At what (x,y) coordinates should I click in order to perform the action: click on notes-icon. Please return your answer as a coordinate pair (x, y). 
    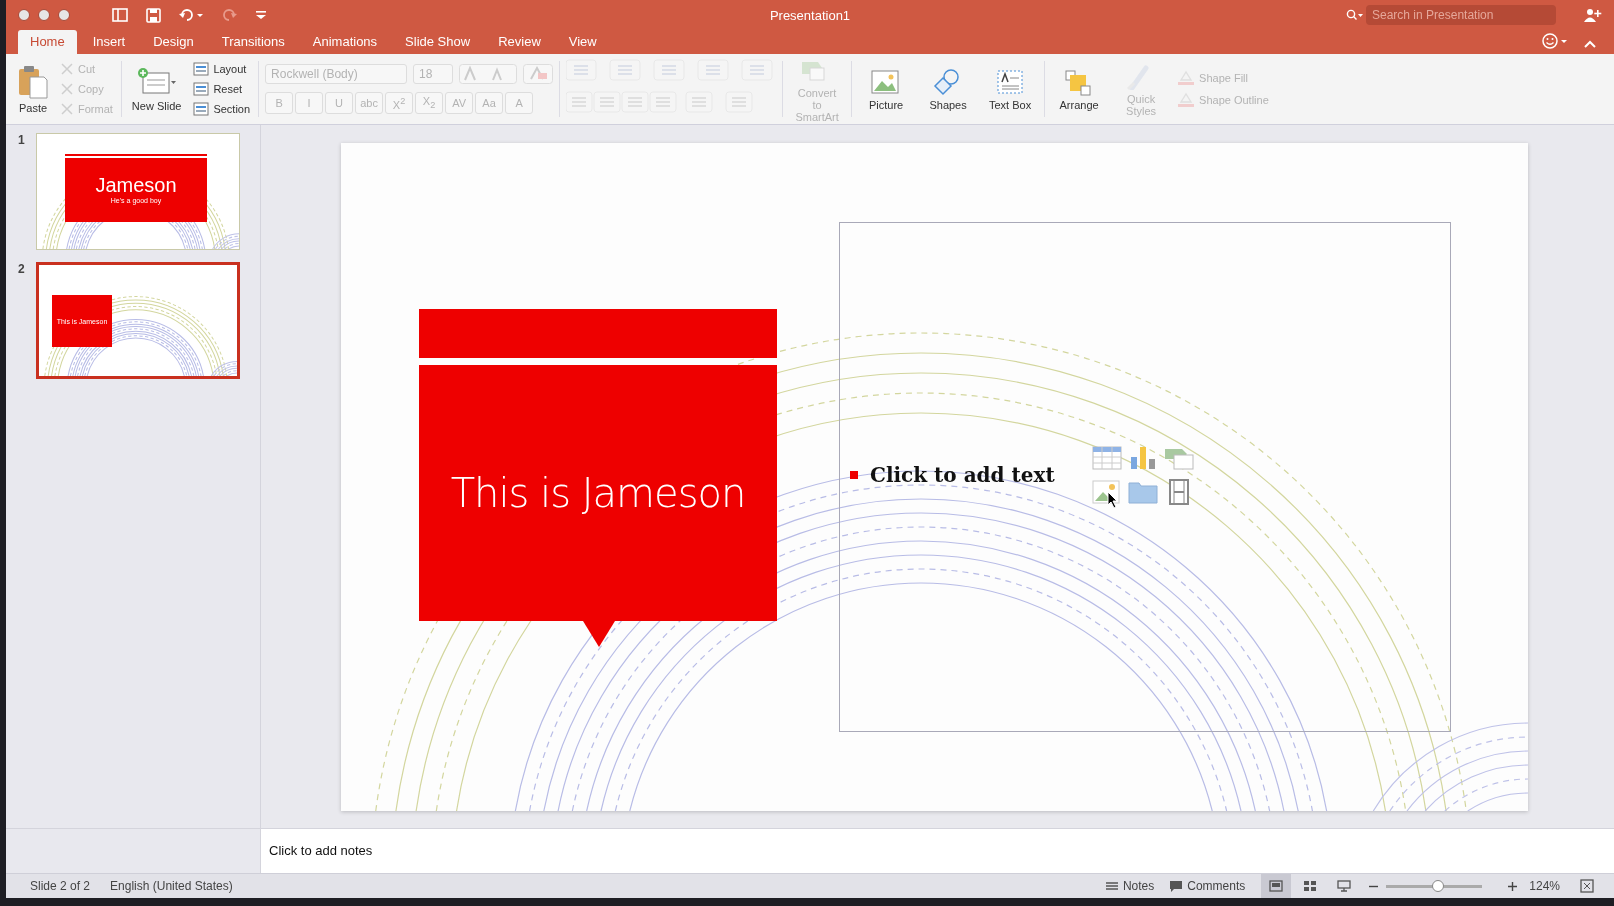
    Looking at the image, I should click on (1111, 886).